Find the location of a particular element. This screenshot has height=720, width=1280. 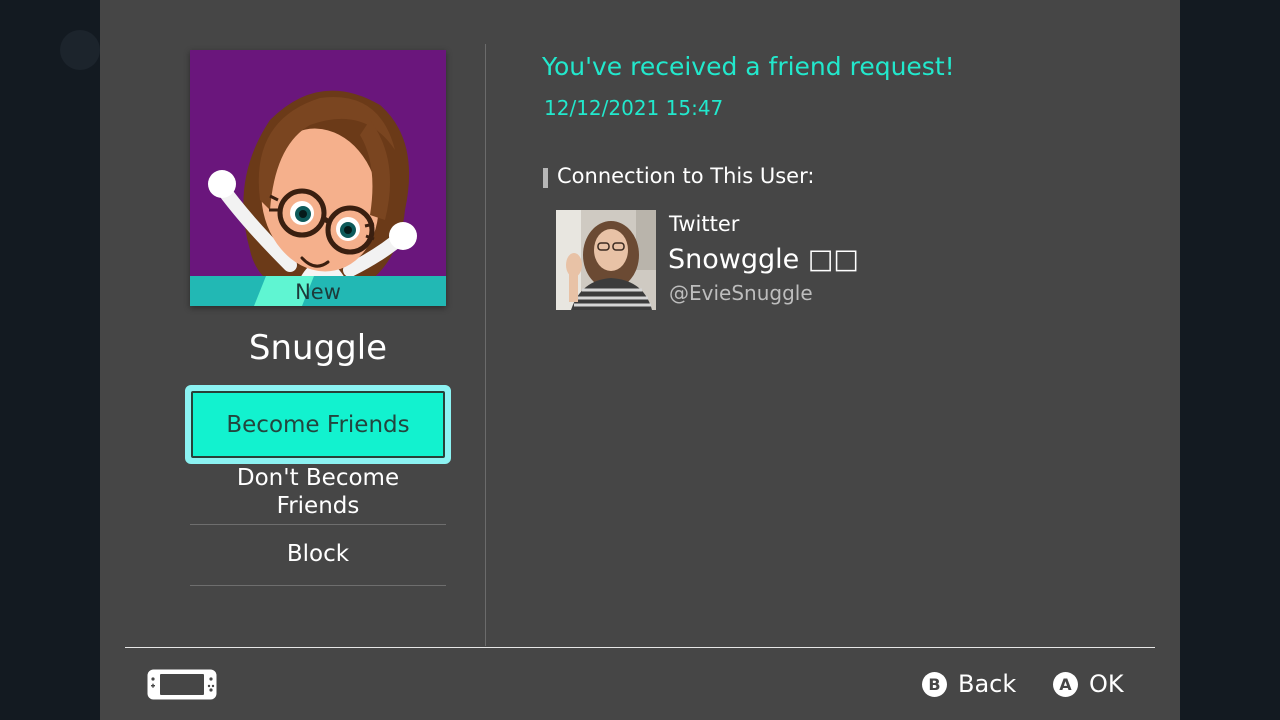

back-label: Back is located at coordinates (987, 684).